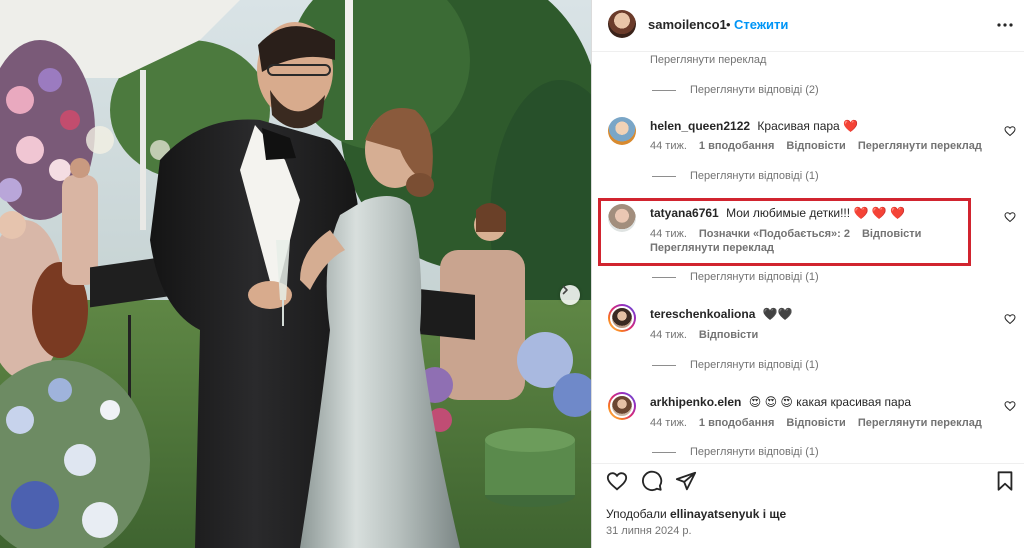 This screenshot has height=548, width=1024. Describe the element at coordinates (570, 295) in the screenshot. I see `next-photo-button` at that location.